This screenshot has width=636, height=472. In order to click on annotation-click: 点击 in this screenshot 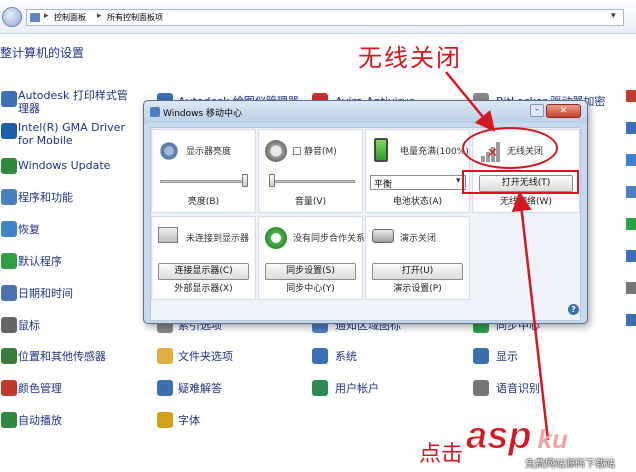, I will do `click(441, 454)`.